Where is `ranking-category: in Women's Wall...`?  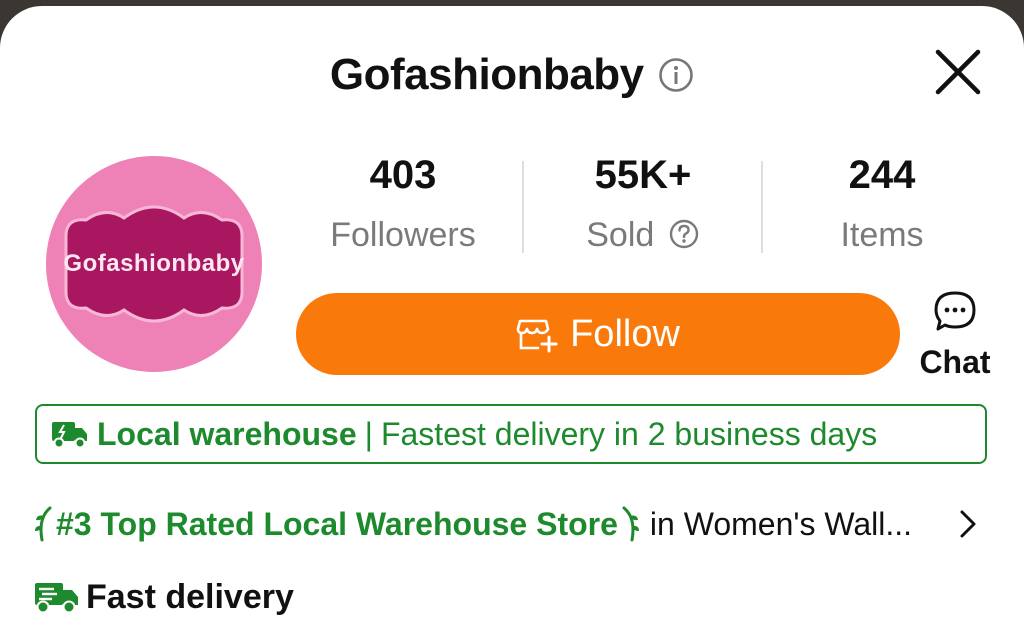
ranking-category: in Women's Wall... is located at coordinates (781, 523).